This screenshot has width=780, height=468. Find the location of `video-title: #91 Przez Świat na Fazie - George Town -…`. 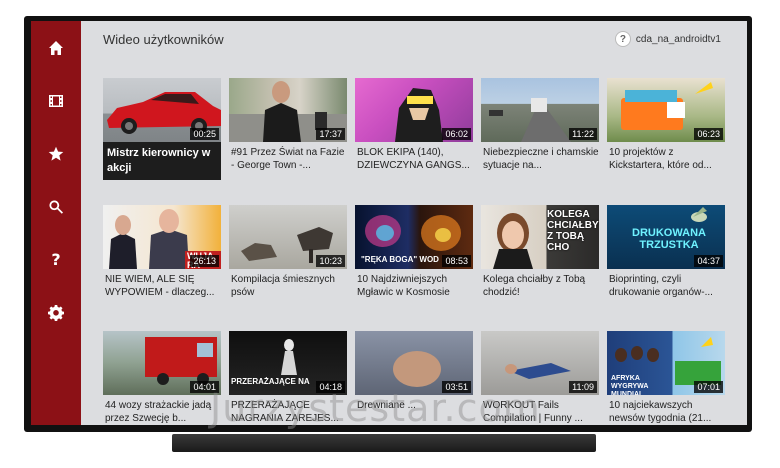

video-title: #91 Przez Świat na Fazie - George Town -… is located at coordinates (288, 159).